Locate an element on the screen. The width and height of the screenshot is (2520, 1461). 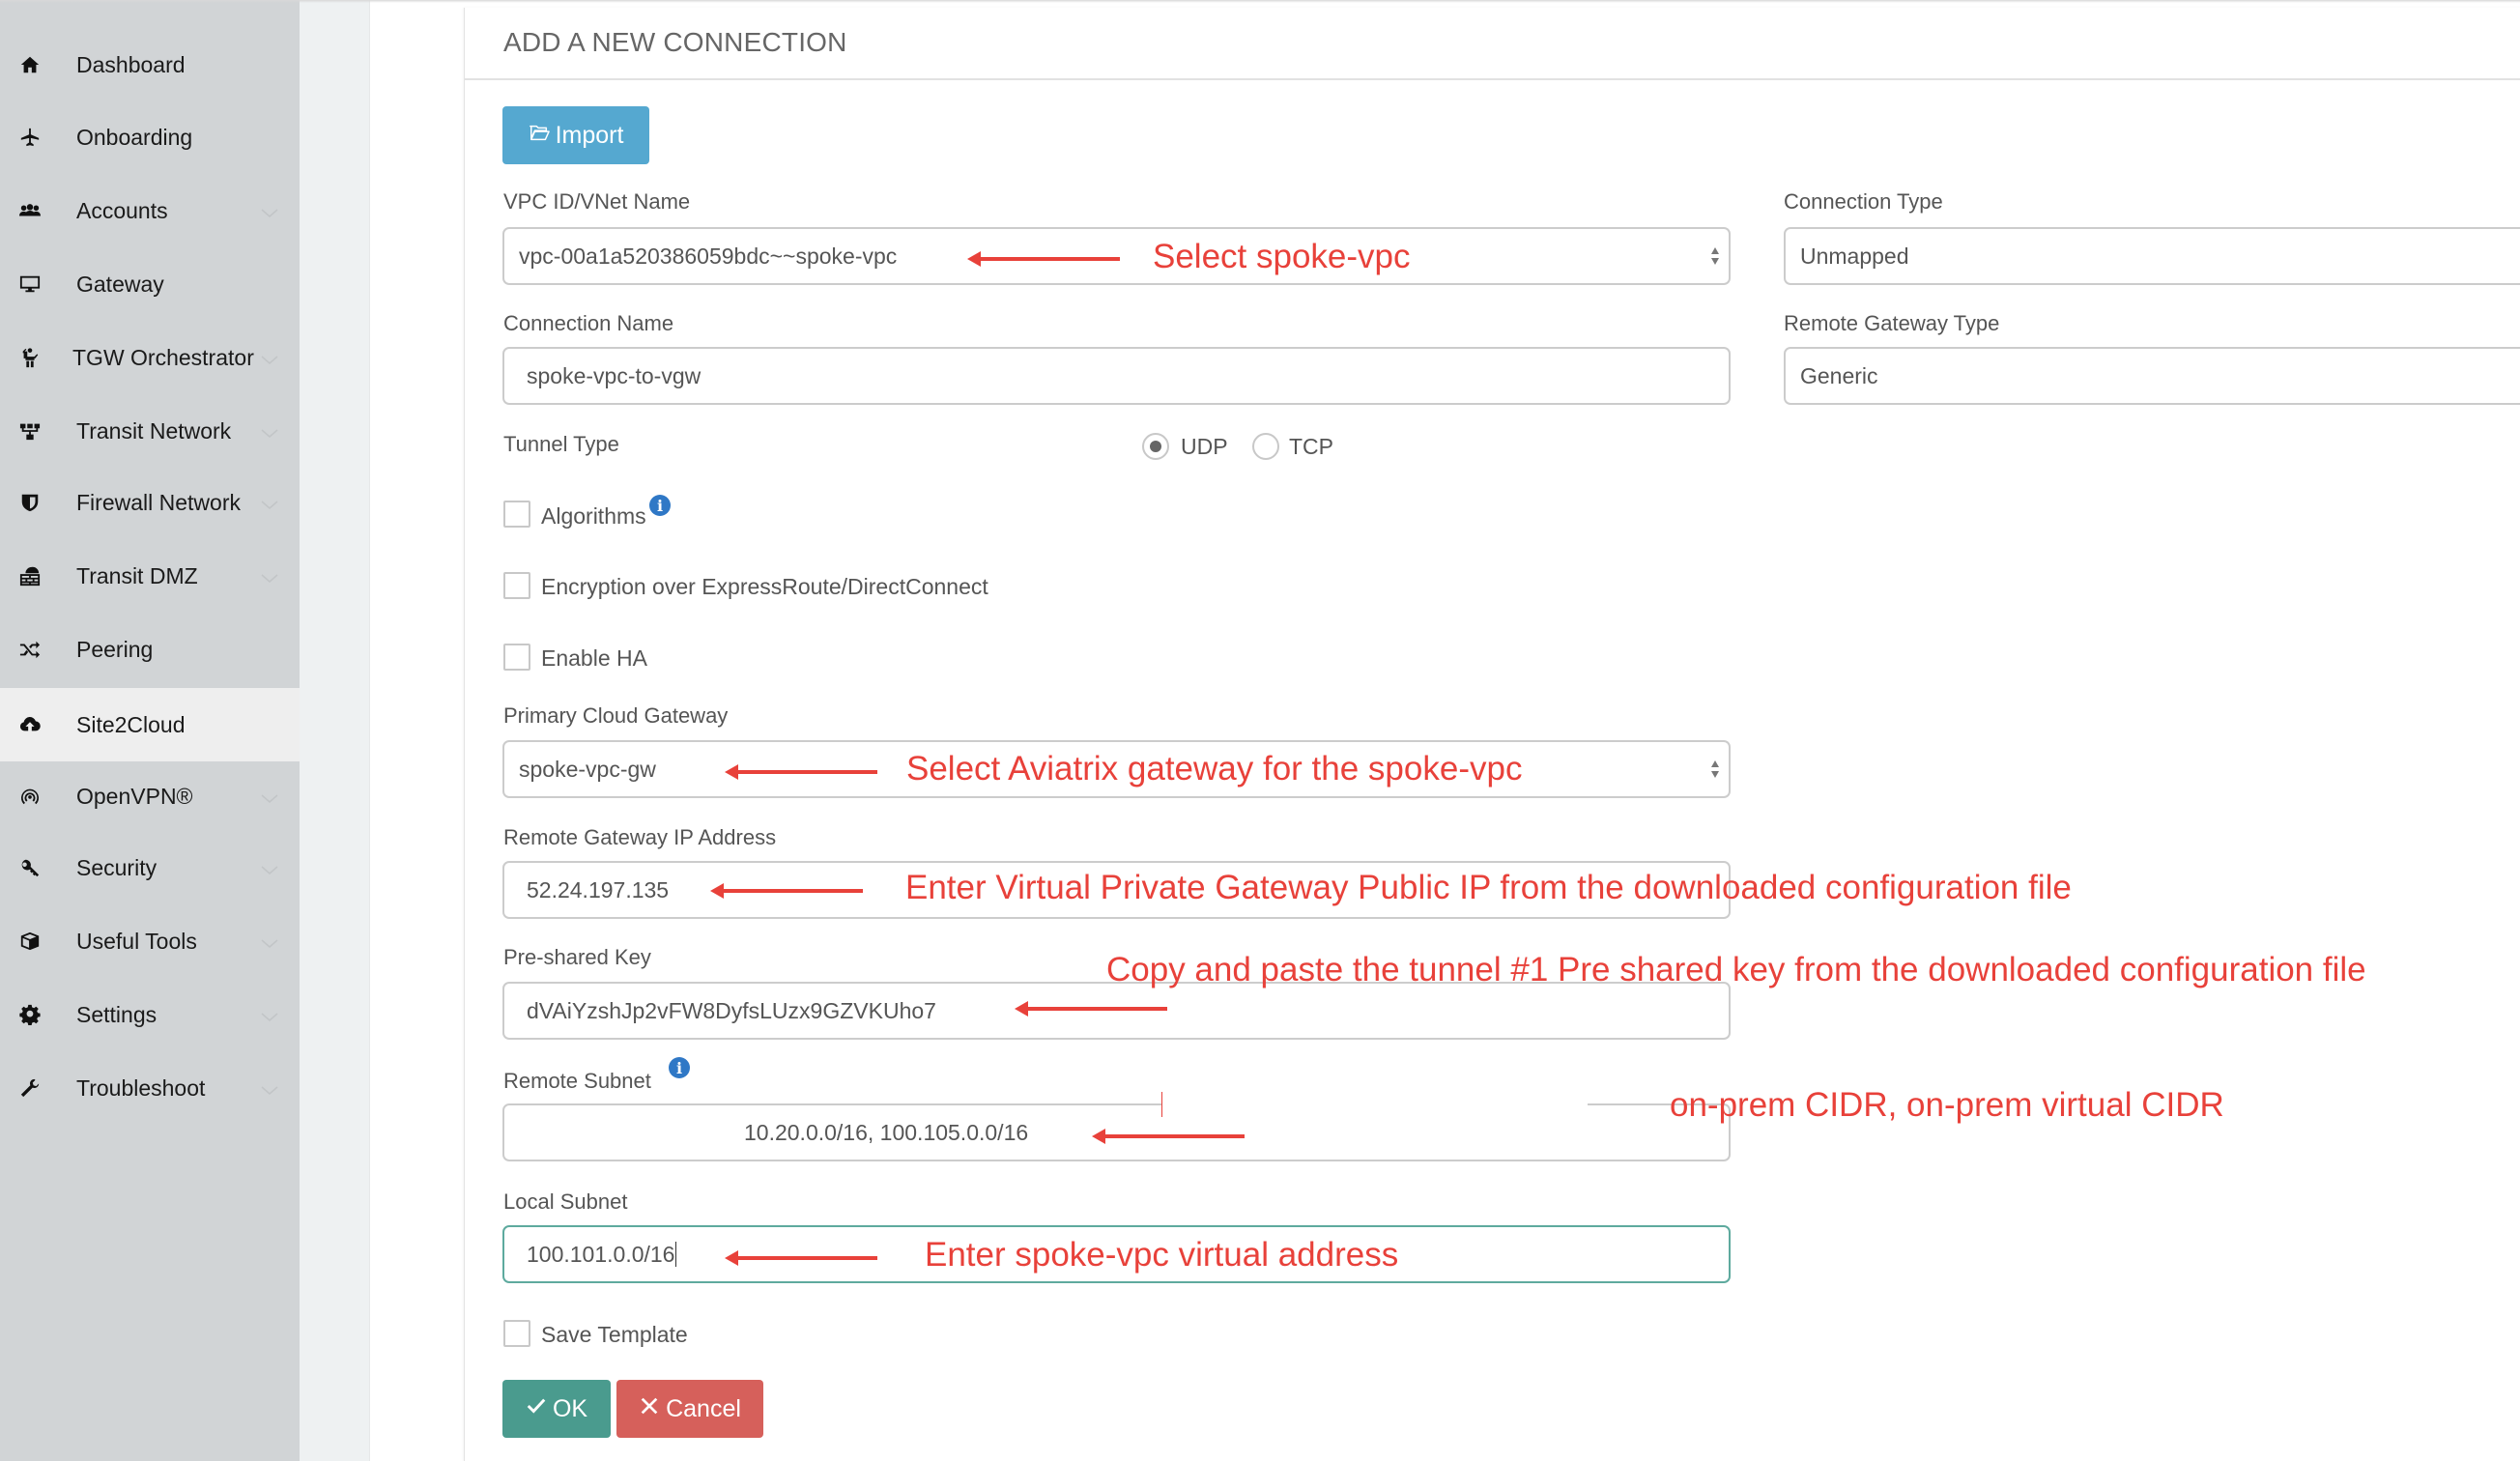
shuffle-icon is located at coordinates (29, 649).